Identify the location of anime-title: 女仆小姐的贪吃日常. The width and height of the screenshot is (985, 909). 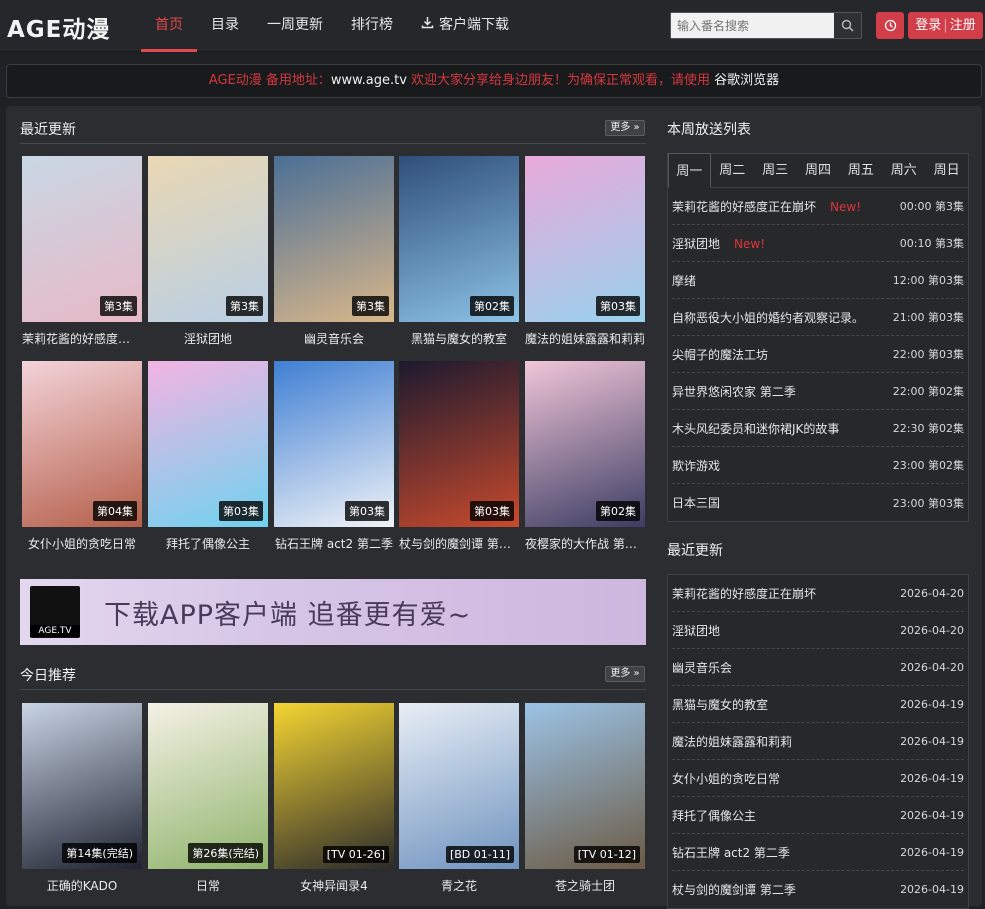
(82, 543).